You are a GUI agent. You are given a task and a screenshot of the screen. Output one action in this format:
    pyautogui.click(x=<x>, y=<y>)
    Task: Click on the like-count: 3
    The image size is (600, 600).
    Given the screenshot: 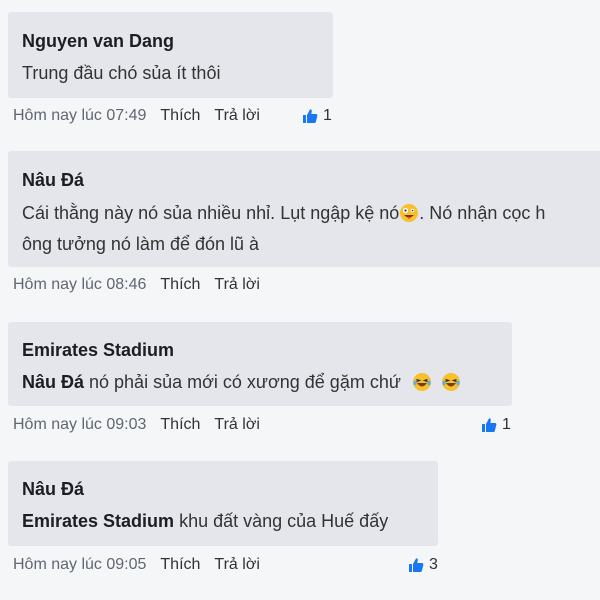 What is the action you would take?
    pyautogui.click(x=423, y=565)
    